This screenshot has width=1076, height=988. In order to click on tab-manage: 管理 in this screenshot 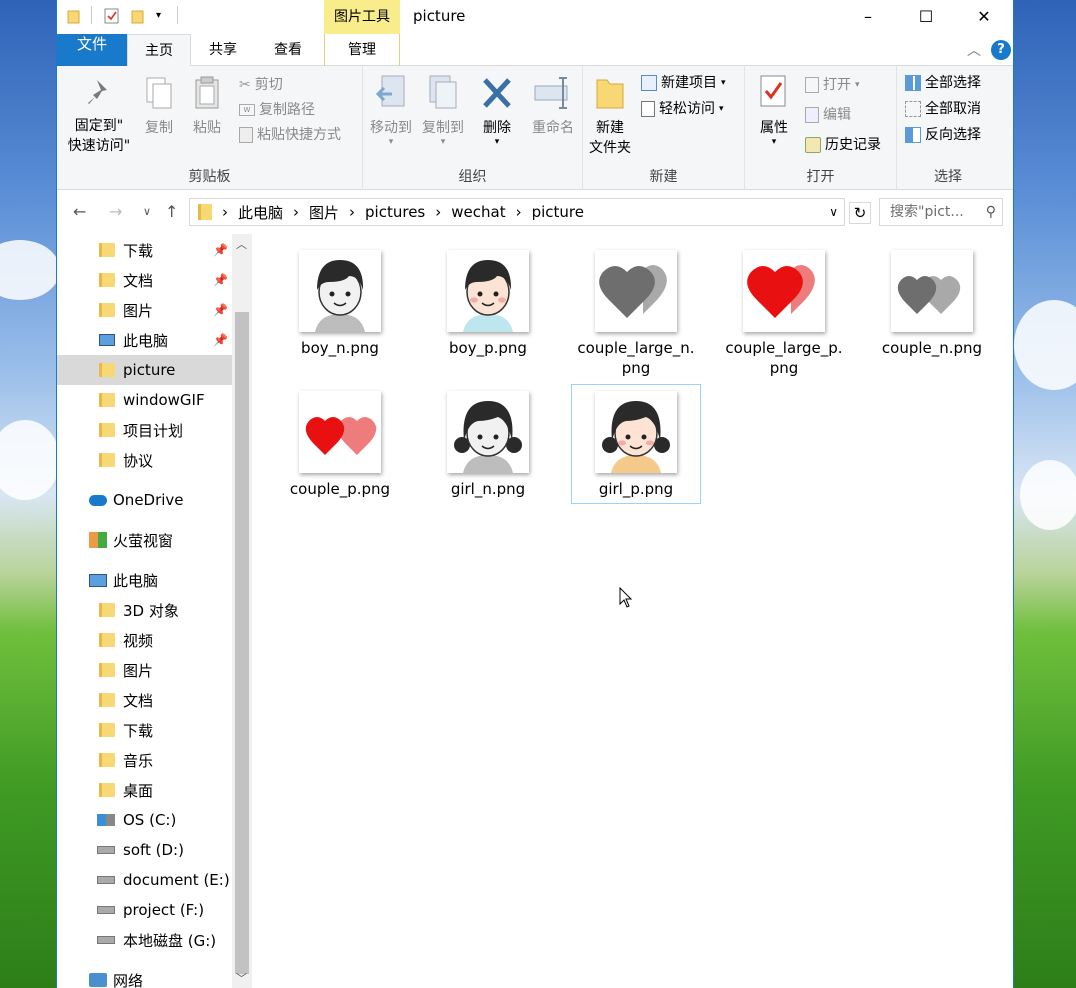, I will do `click(362, 50)`.